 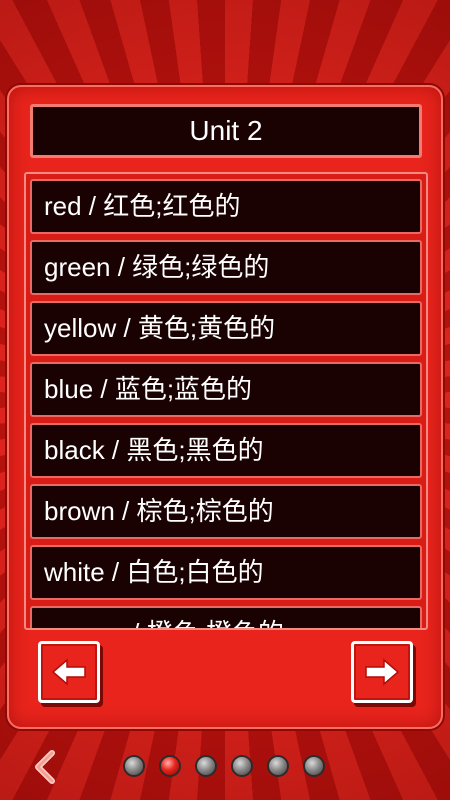 I want to click on list-item: brown / 棕色;棕色的, so click(x=226, y=511).